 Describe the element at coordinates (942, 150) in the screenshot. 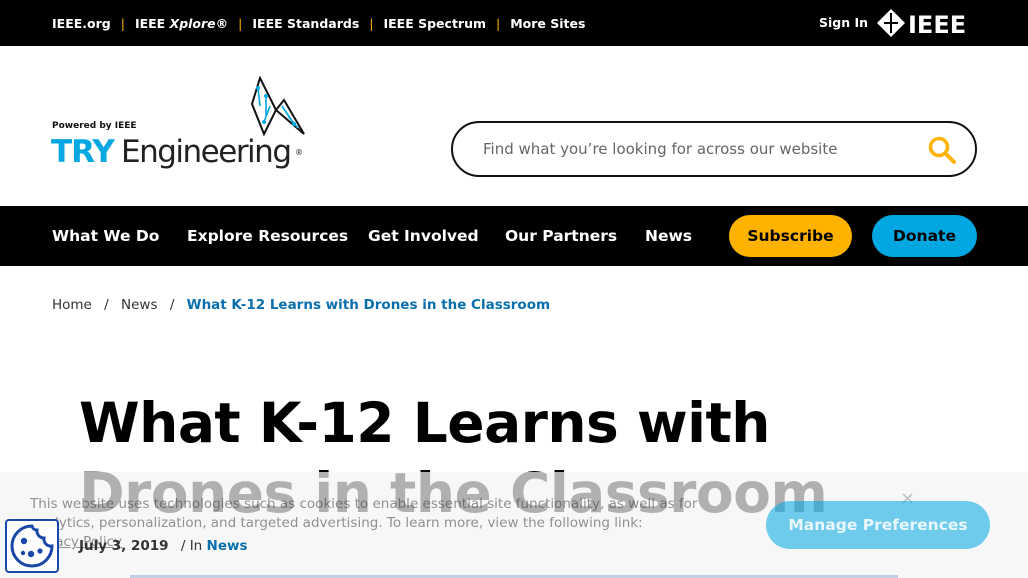

I see `search-icon` at that location.